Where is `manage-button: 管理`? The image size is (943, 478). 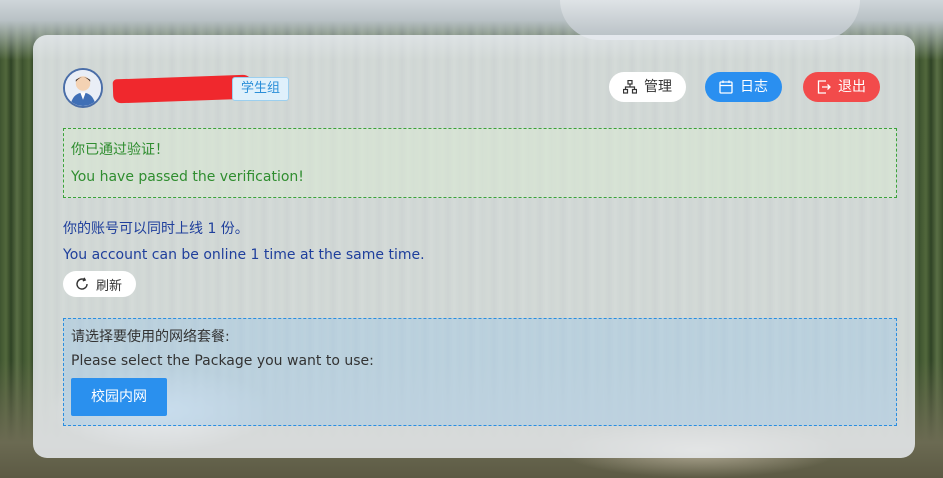
manage-button: 管理 is located at coordinates (647, 87).